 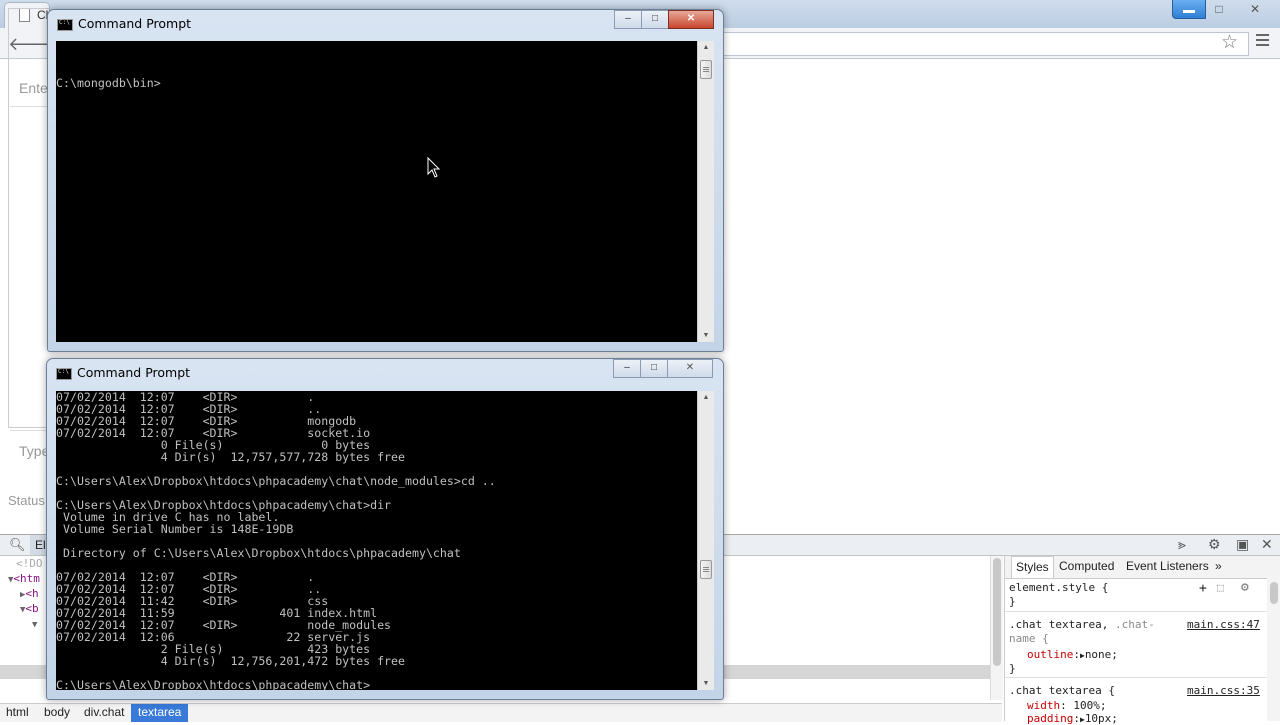 I want to click on browser-close-button: ✕, so click(x=1255, y=10).